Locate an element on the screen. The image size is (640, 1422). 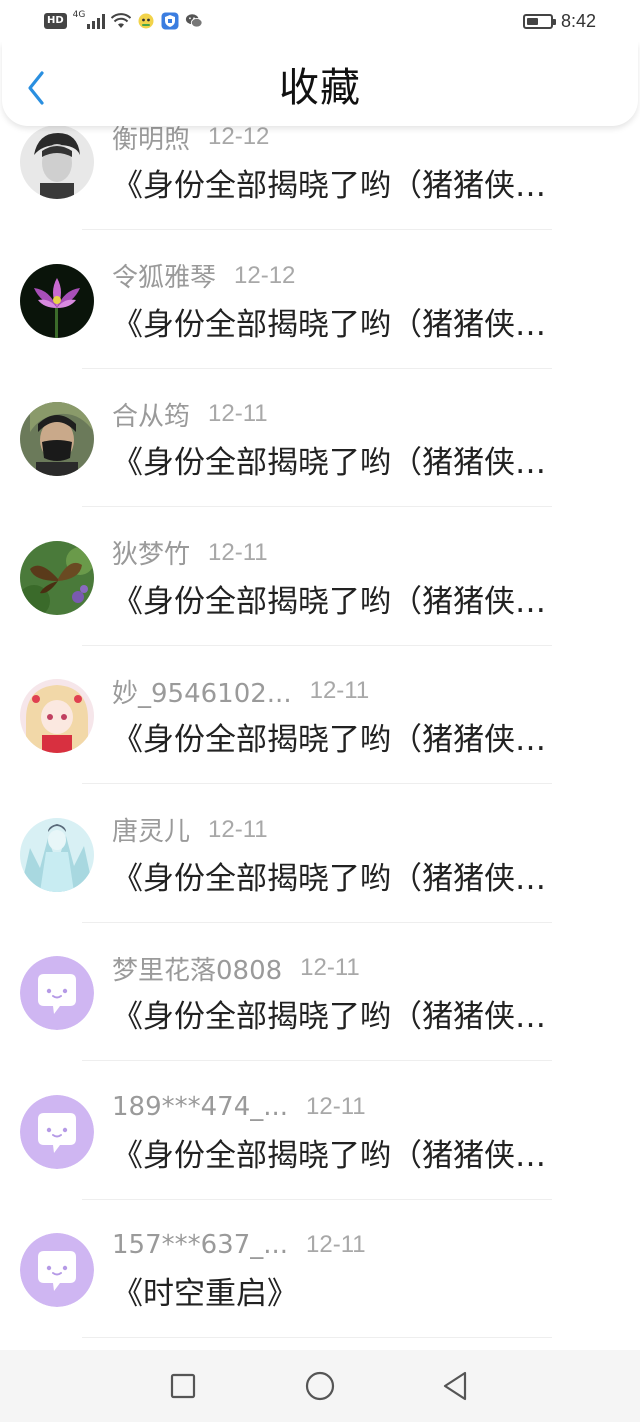
item-meta: 唐灵儿 12-11 is located at coordinates (190, 830).